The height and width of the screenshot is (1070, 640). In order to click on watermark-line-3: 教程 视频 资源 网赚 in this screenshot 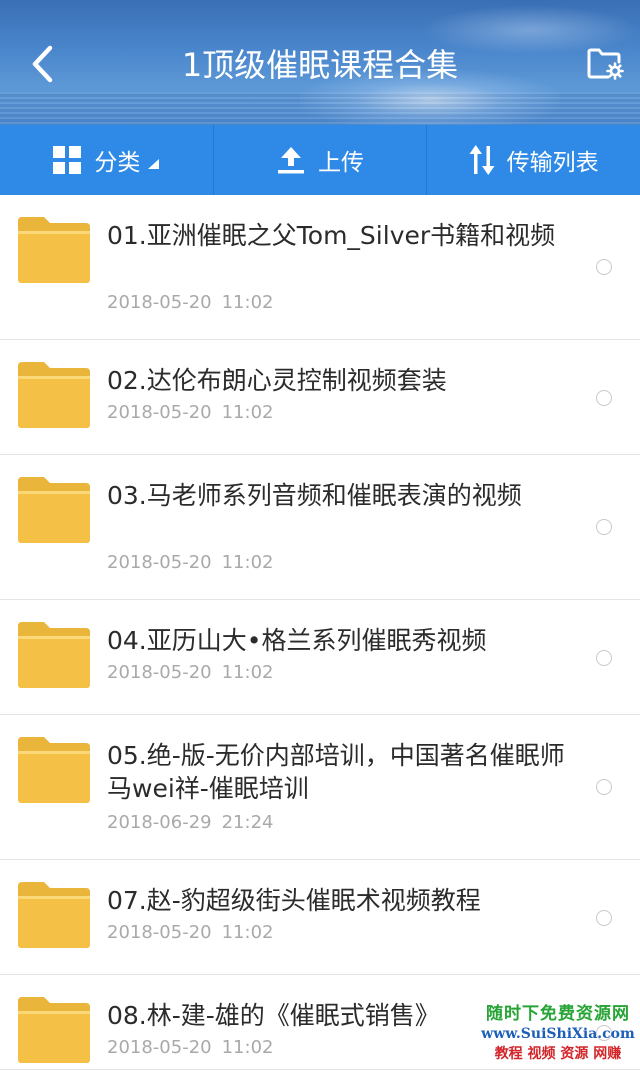, I will do `click(558, 1054)`.